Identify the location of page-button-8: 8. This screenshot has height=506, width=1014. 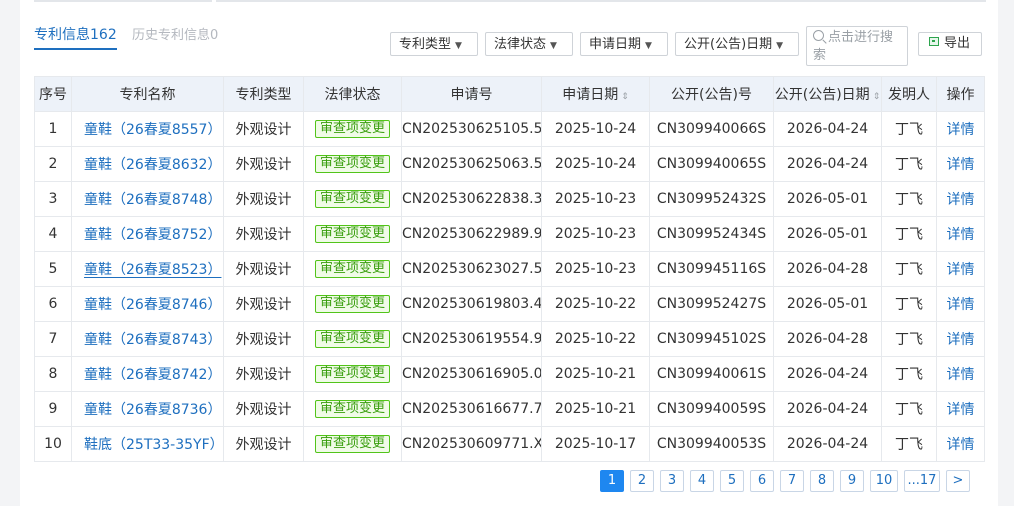
(822, 481).